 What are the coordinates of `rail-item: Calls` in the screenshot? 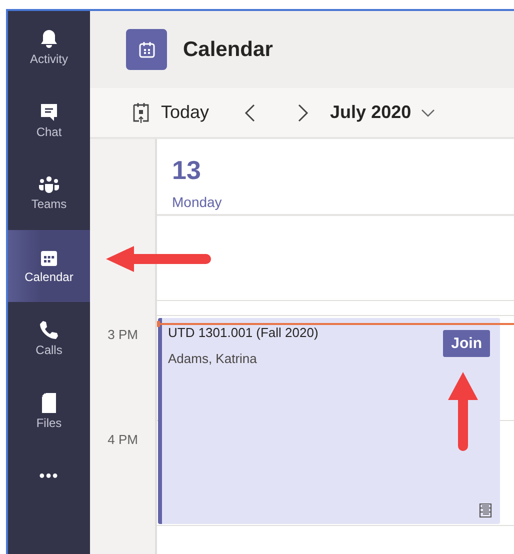 It's located at (49, 338).